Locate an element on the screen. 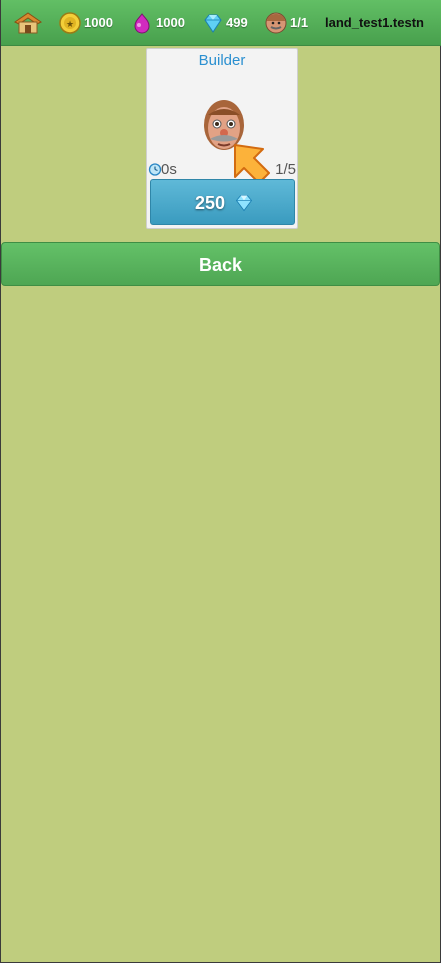 The height and width of the screenshot is (963, 441). builder-face-icon is located at coordinates (276, 23).